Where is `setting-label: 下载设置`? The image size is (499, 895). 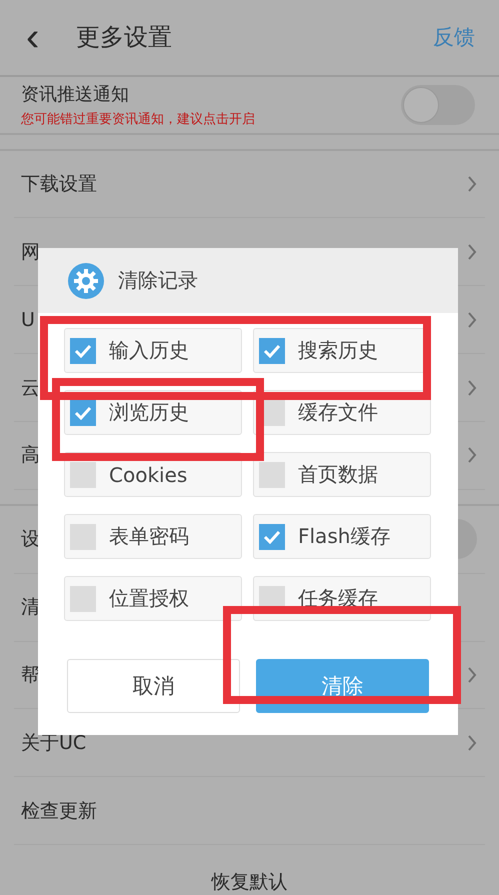
setting-label: 下载设置 is located at coordinates (244, 184).